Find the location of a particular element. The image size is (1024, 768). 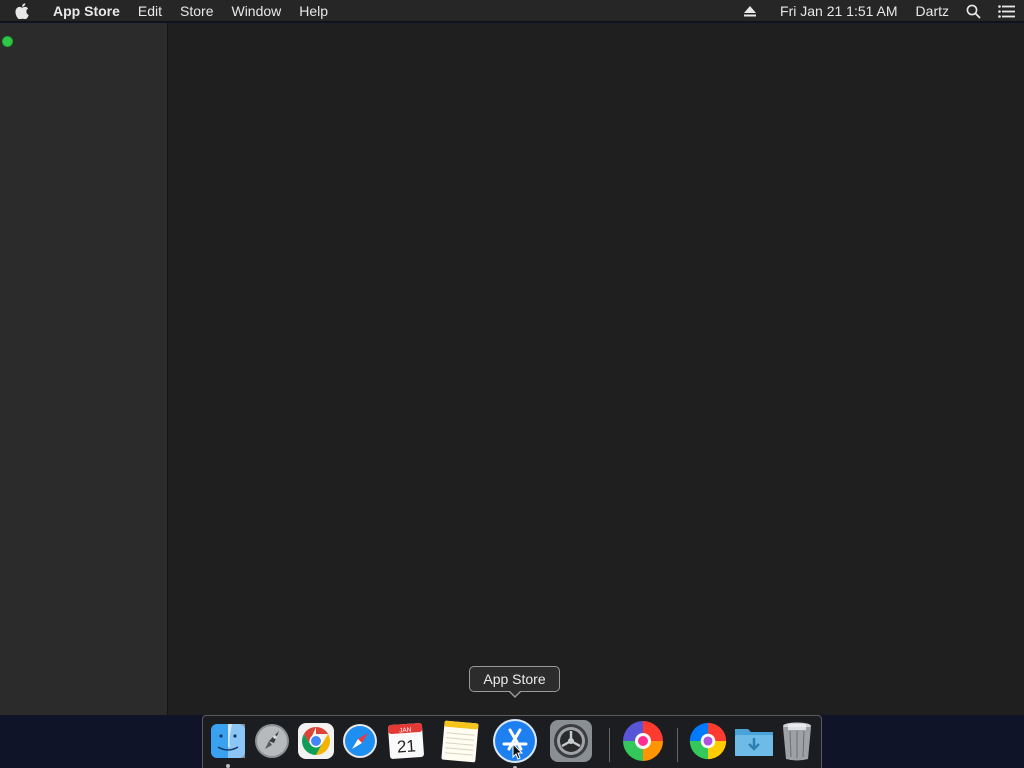

dock-item-safari is located at coordinates (360, 741).